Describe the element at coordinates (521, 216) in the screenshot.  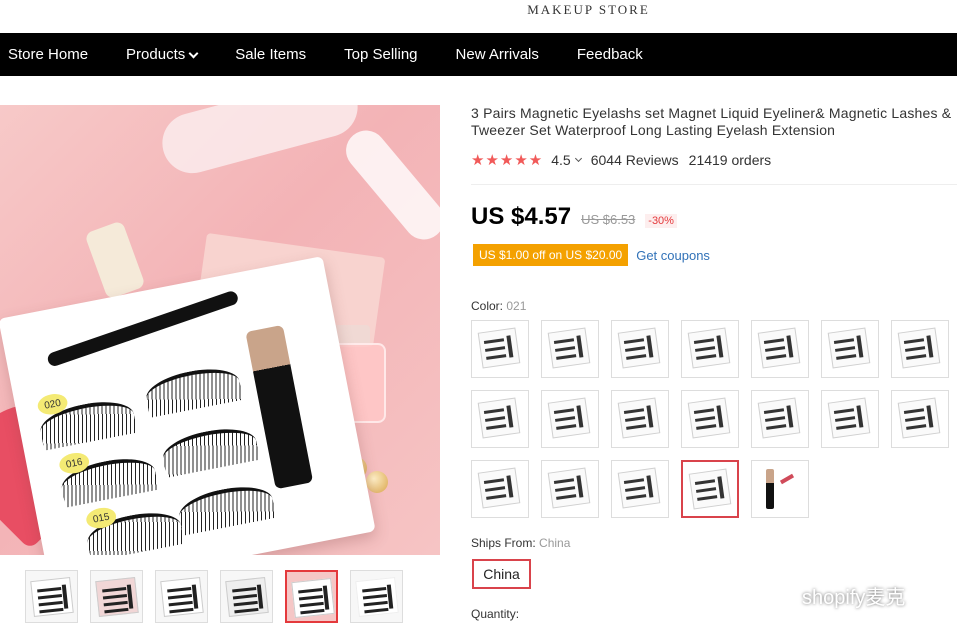
I see `current-price: US $4.57` at that location.